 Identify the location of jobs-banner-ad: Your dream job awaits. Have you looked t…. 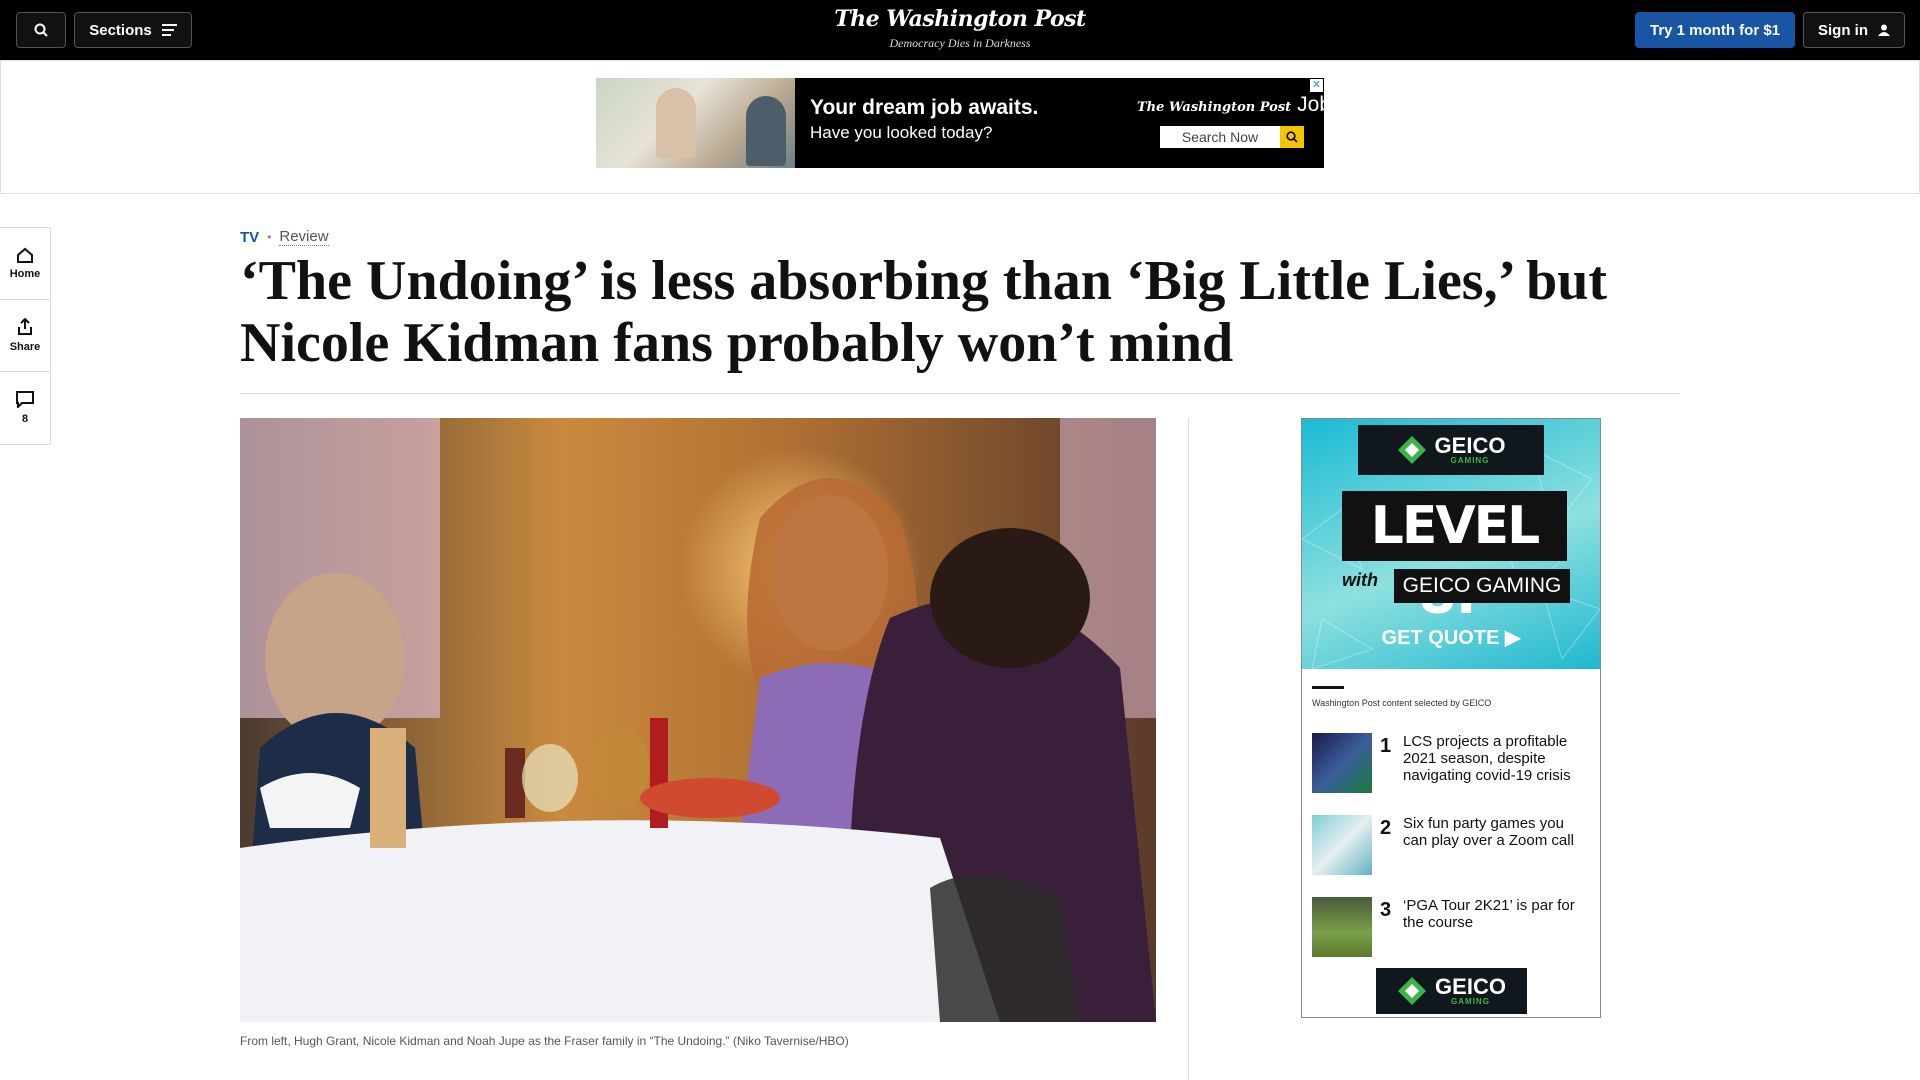
(960, 123).